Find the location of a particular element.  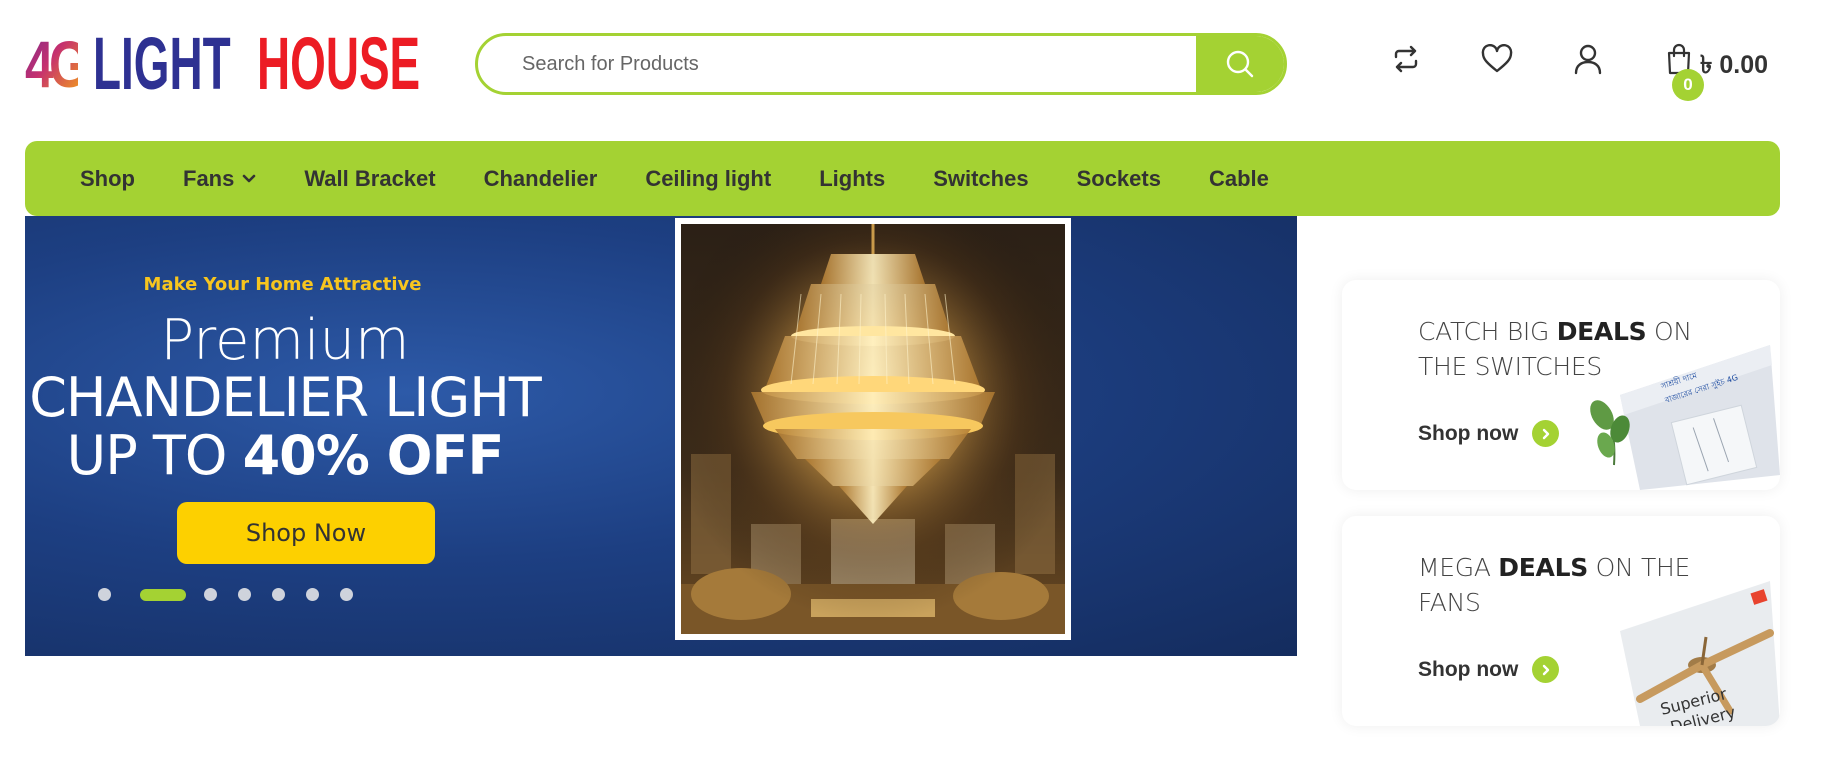

compare-icon is located at coordinates (1406, 59).